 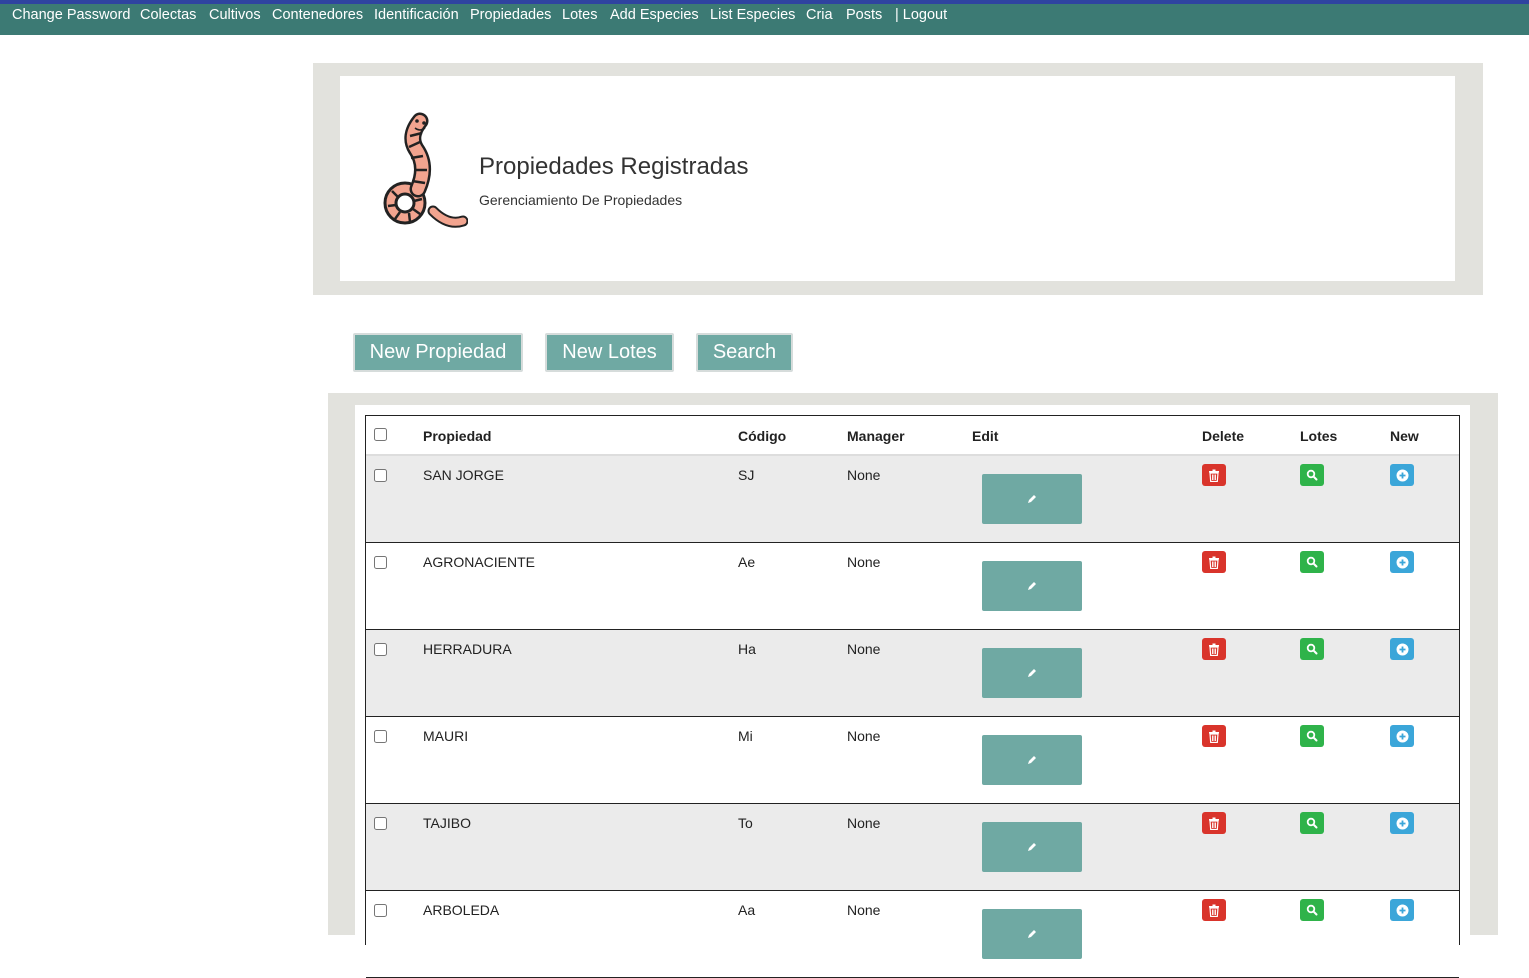 I want to click on table-row: TAJIBO To None, so click(x=912, y=847).